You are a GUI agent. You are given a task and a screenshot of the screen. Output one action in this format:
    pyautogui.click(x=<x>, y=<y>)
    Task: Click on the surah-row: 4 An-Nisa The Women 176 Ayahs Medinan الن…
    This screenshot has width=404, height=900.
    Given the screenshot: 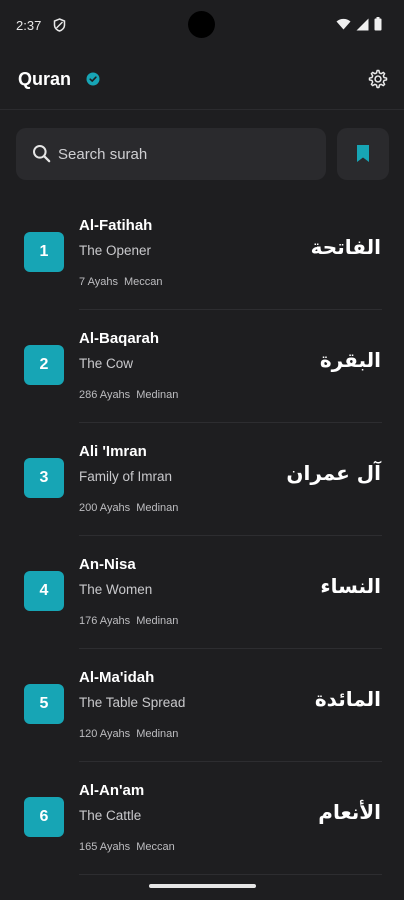 What is the action you would take?
    pyautogui.click(x=202, y=592)
    